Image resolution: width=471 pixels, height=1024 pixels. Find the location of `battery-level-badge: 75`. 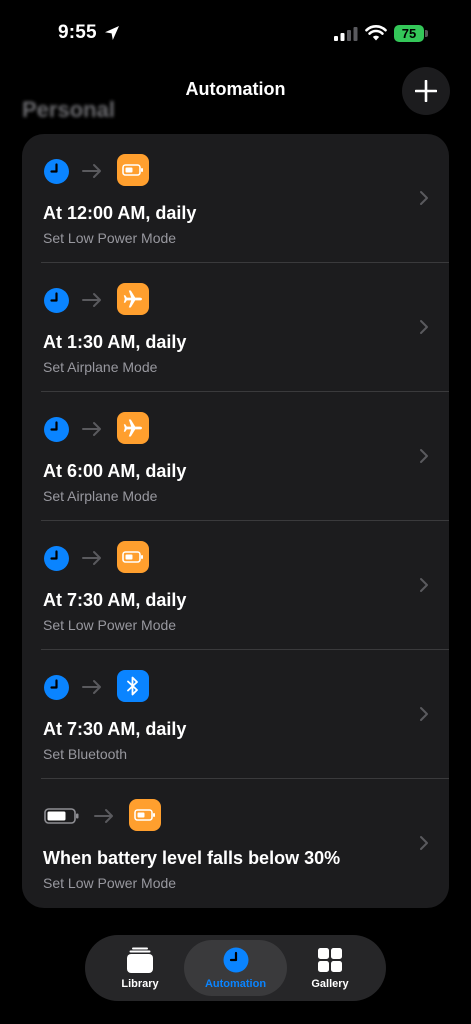

battery-level-badge: 75 is located at coordinates (409, 33).